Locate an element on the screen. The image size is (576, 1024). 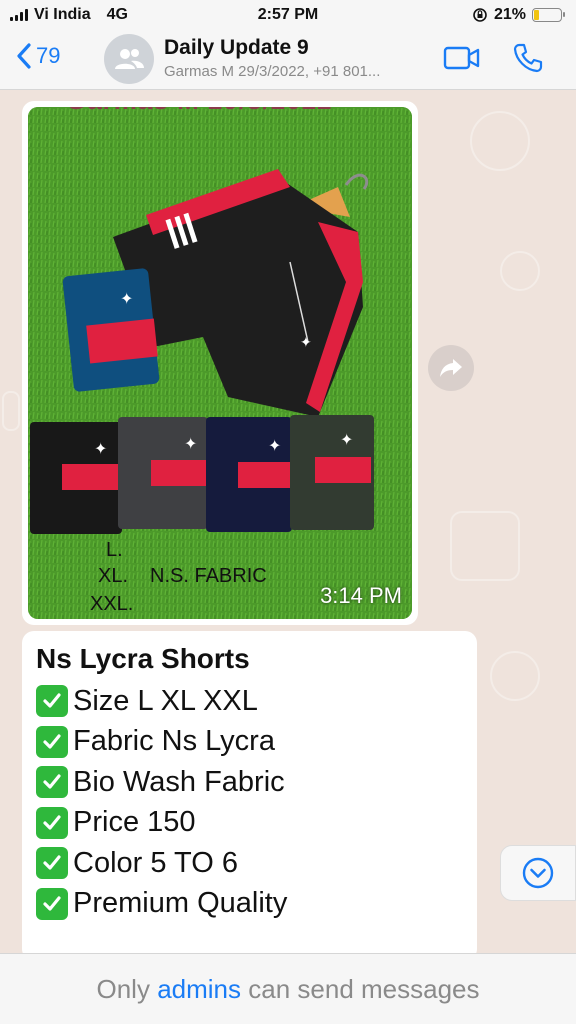
footer-prefix: Only is located at coordinates (123, 989).